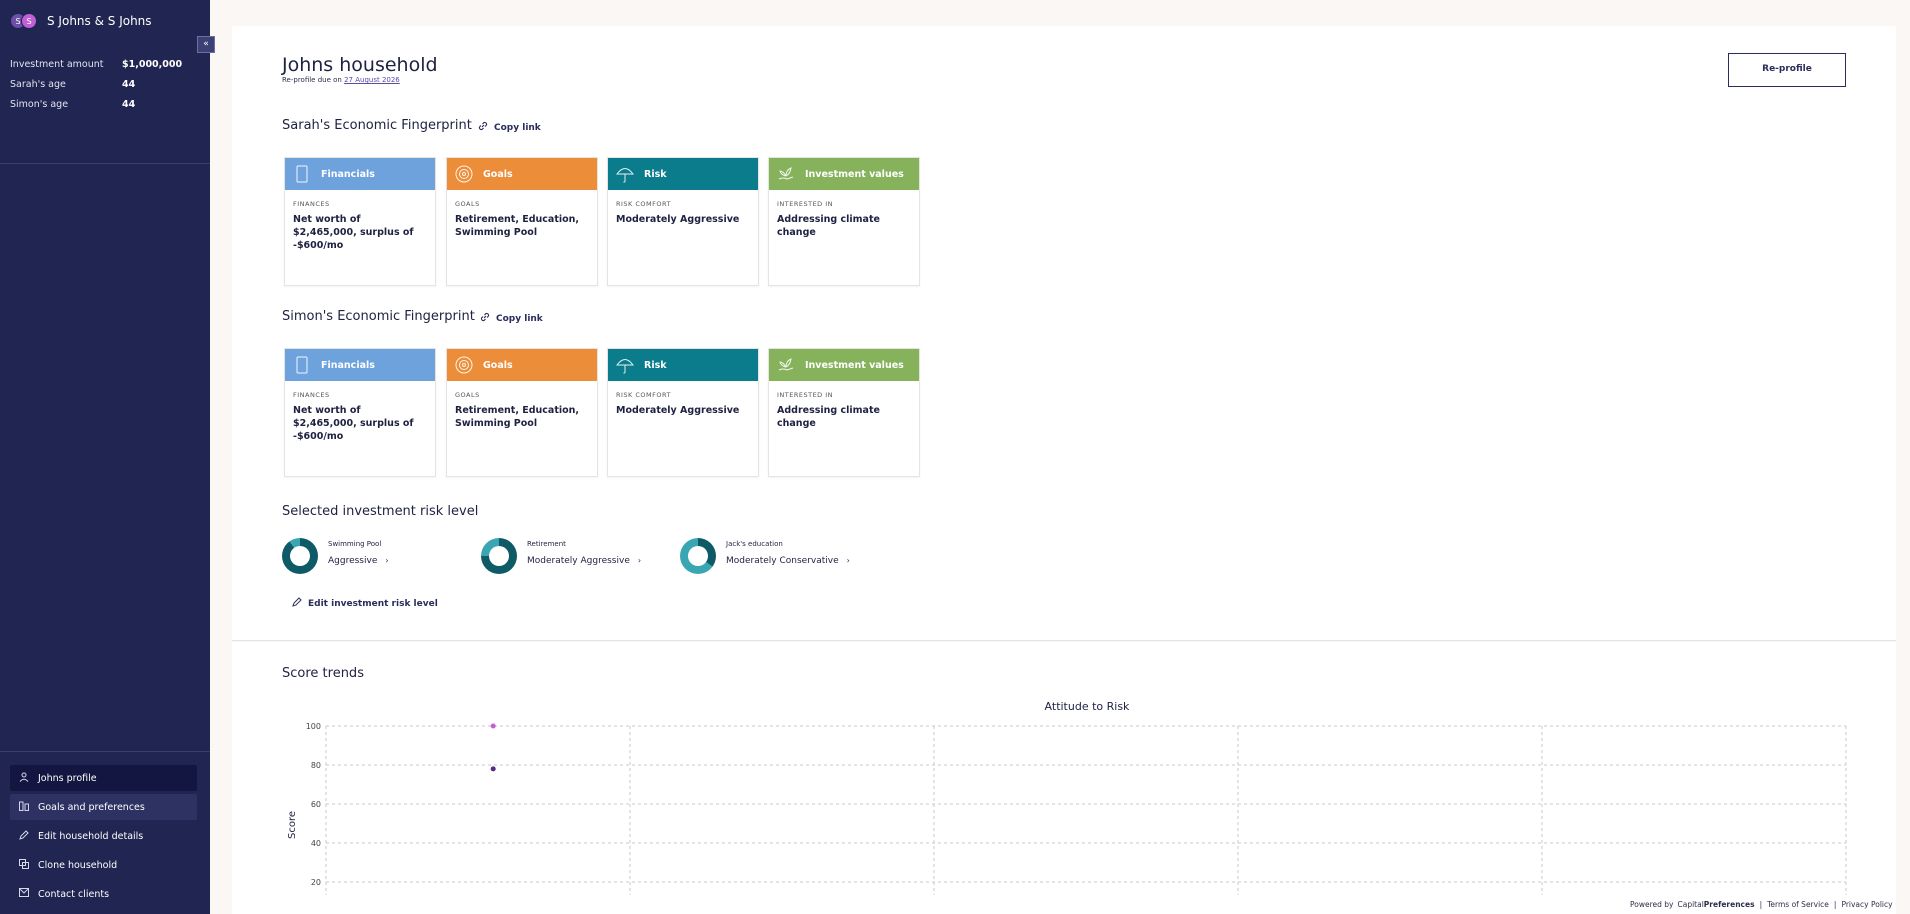 The height and width of the screenshot is (914, 1910). Describe the element at coordinates (67, 778) in the screenshot. I see `sidebar-item-label: Johns profile` at that location.